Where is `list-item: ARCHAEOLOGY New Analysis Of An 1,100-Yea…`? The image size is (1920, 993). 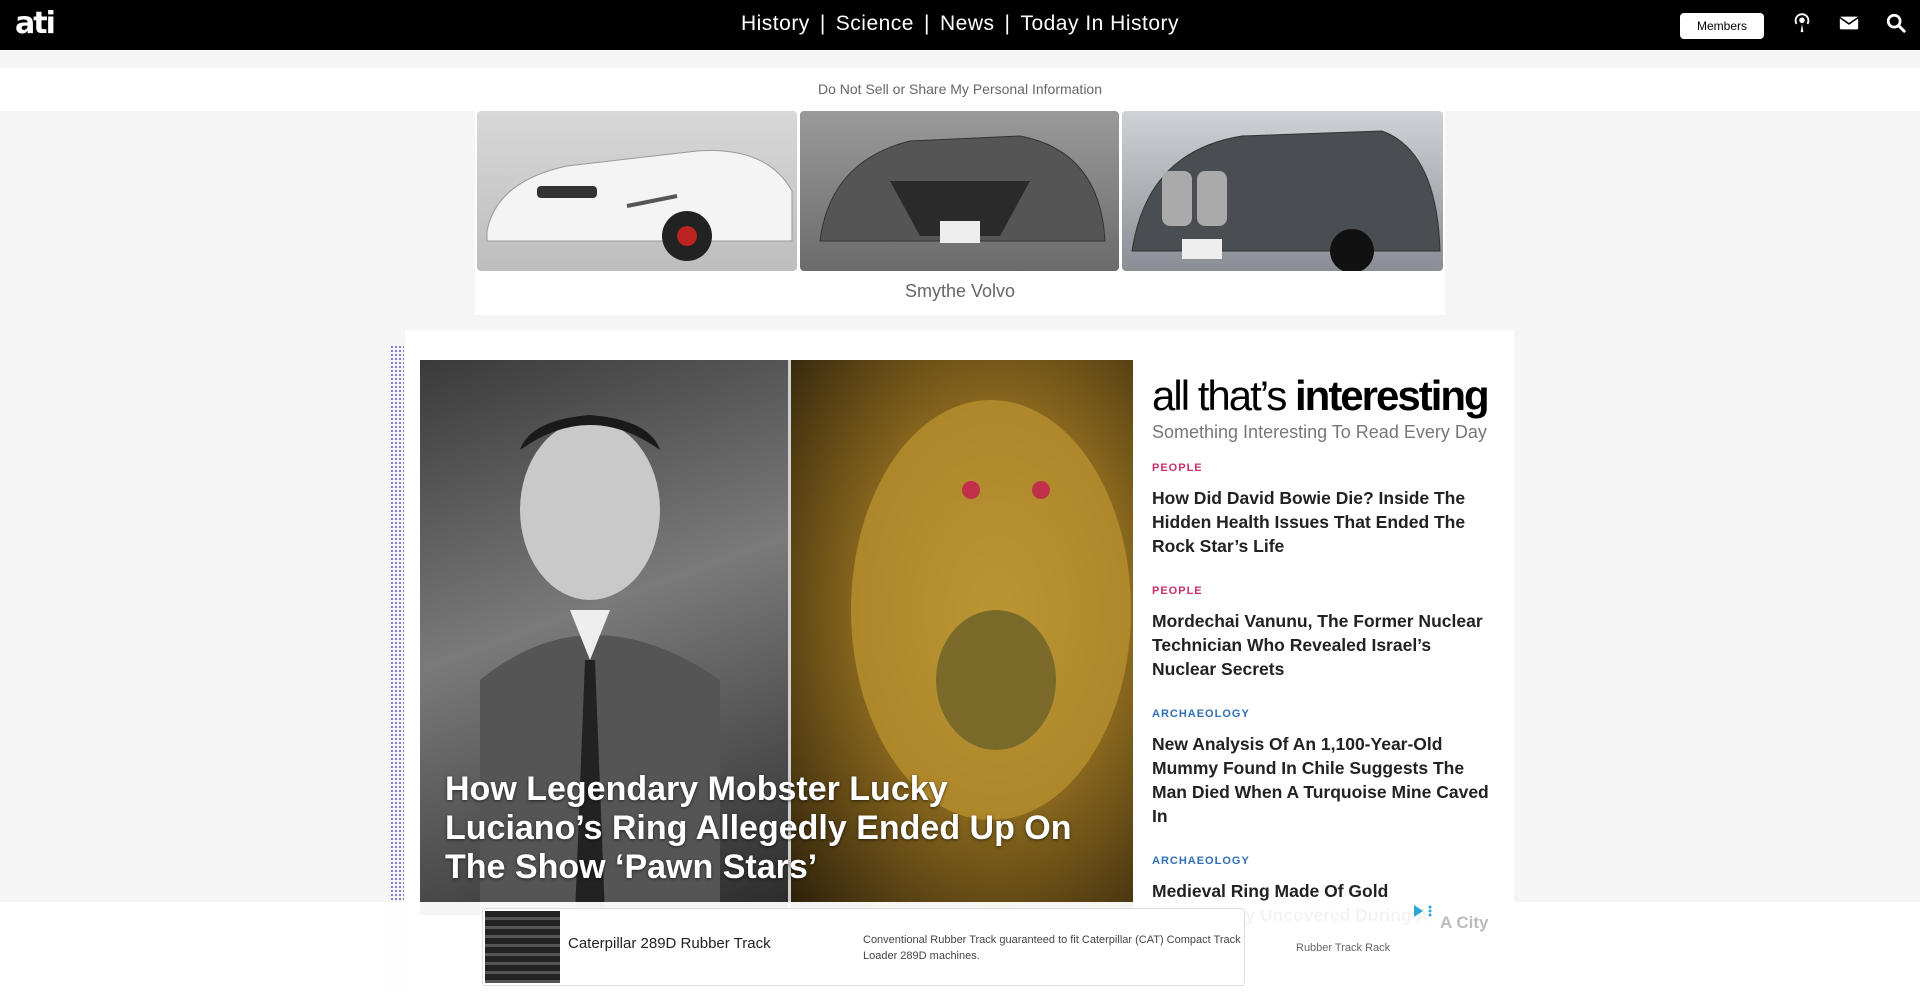
list-item: ARCHAEOLOGY New Analysis Of An 1,100-Yea… is located at coordinates (1322, 768).